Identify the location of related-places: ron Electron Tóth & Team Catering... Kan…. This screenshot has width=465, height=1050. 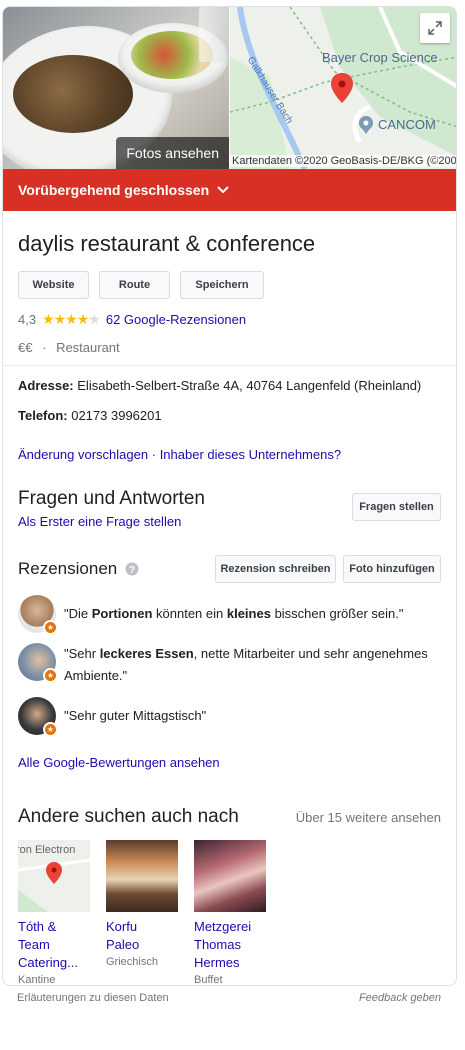
(229, 913).